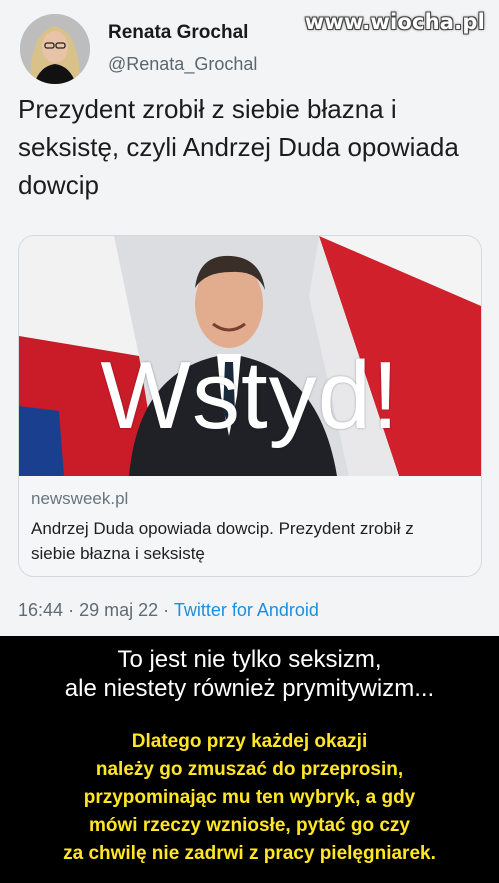 This screenshot has width=499, height=883. What do you see at coordinates (249, 825) in the screenshot?
I see `subcaption-line: mówi rzeczy wzniosłe, pytać go czy` at bounding box center [249, 825].